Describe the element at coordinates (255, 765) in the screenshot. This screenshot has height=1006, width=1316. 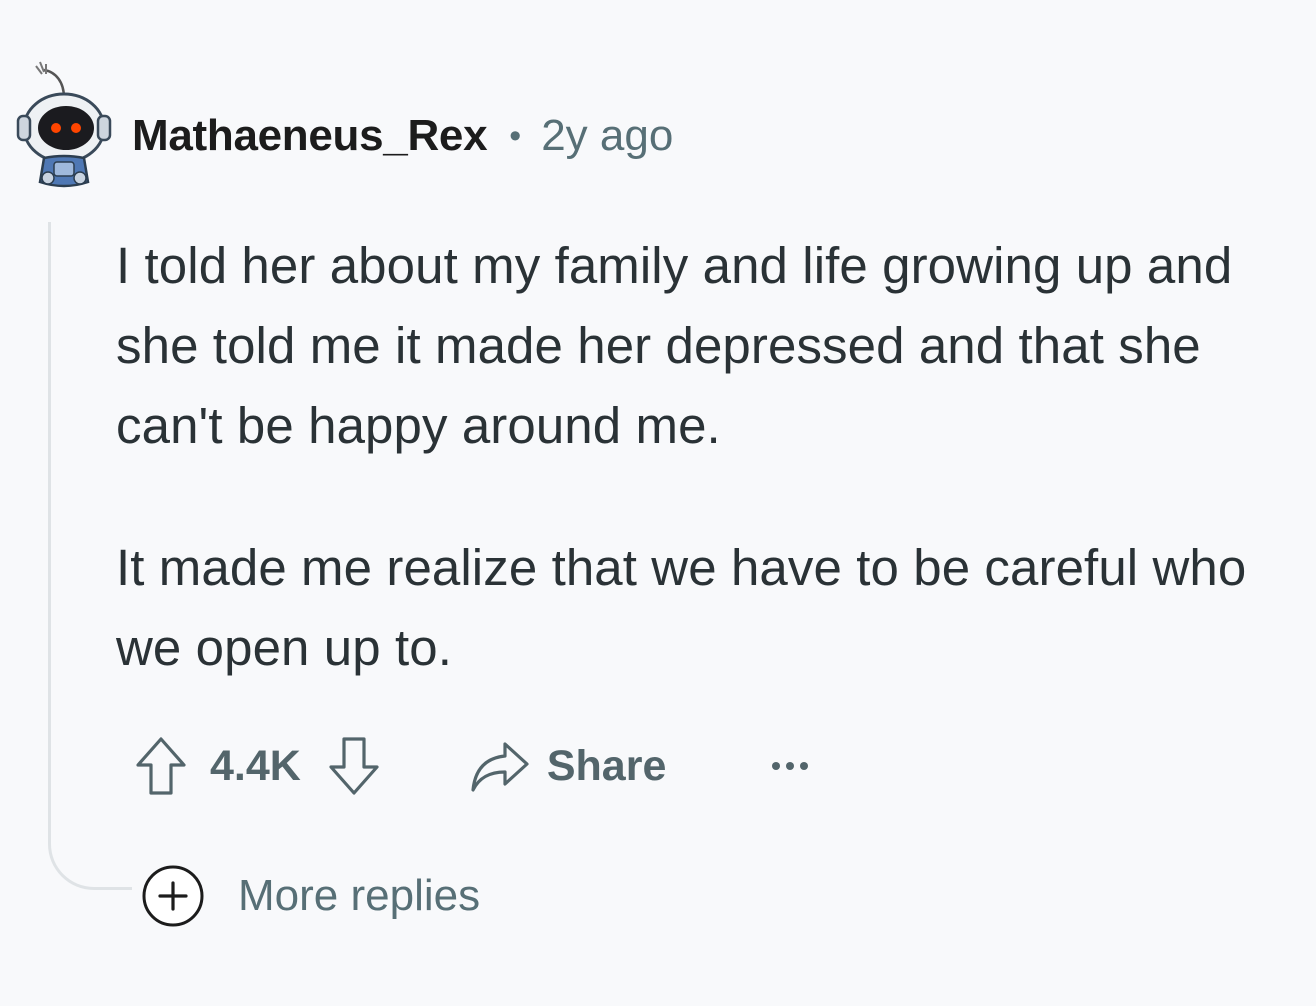
I see `vote-score: 4.4K` at that location.